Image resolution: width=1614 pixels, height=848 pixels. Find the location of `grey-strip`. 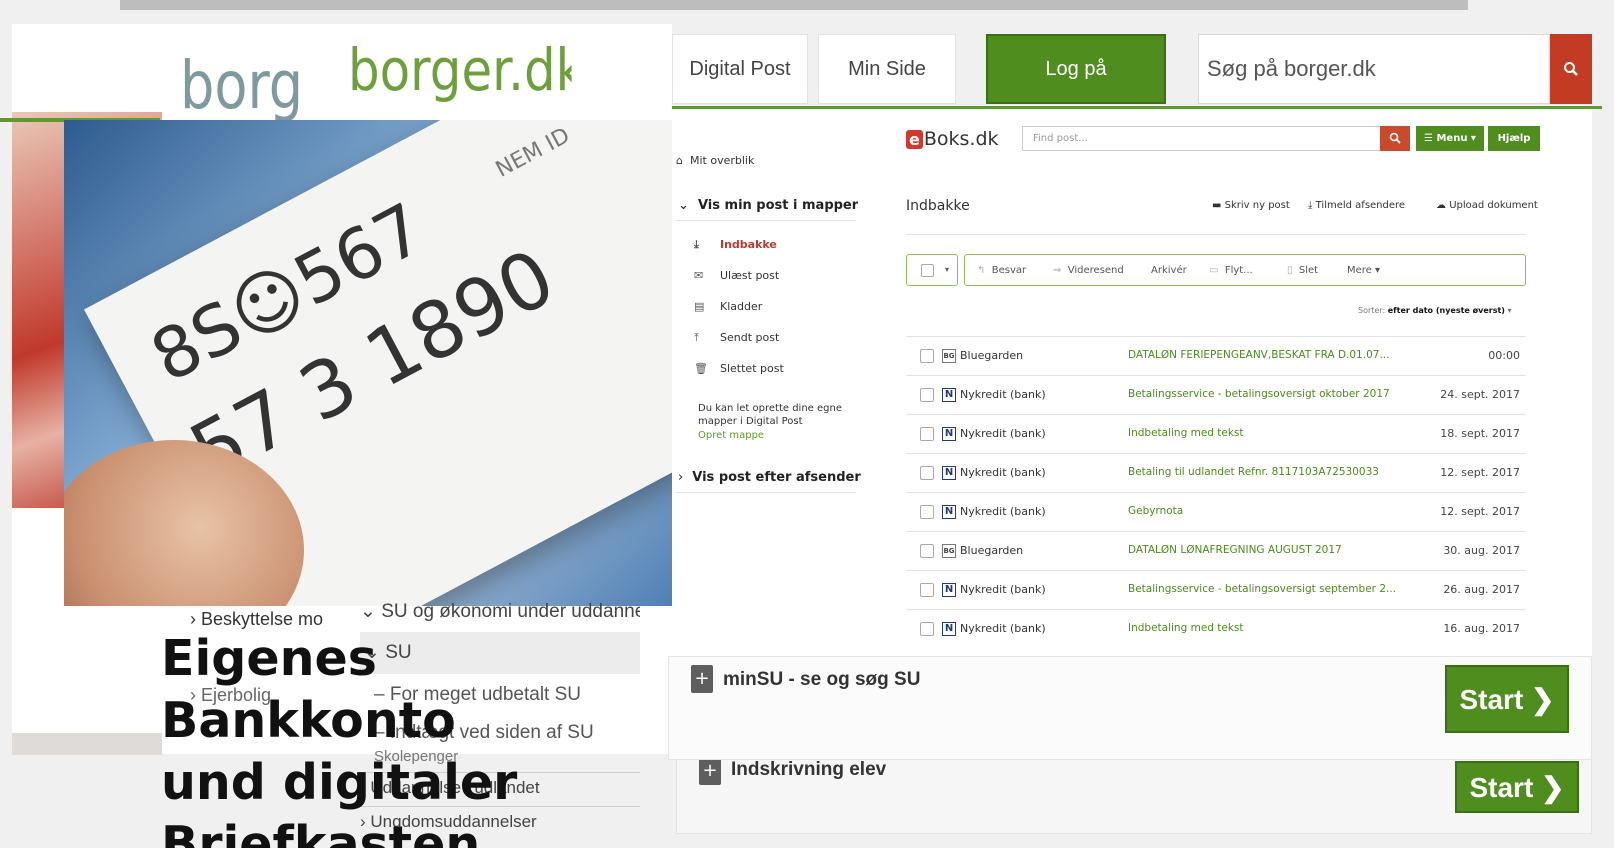

grey-strip is located at coordinates (87, 744).